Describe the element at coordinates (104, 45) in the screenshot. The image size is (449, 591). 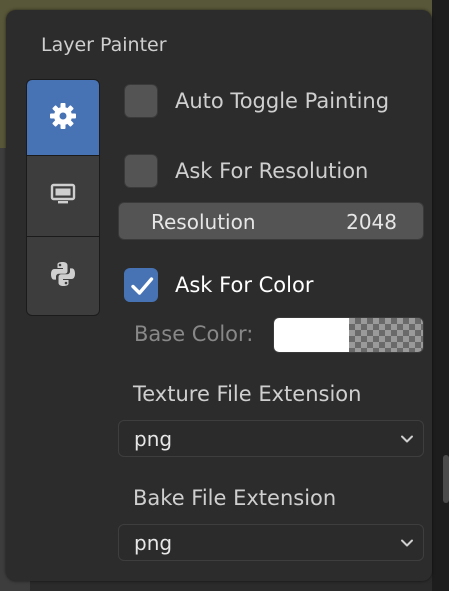
I see `panel-title: Layer Painter` at that location.